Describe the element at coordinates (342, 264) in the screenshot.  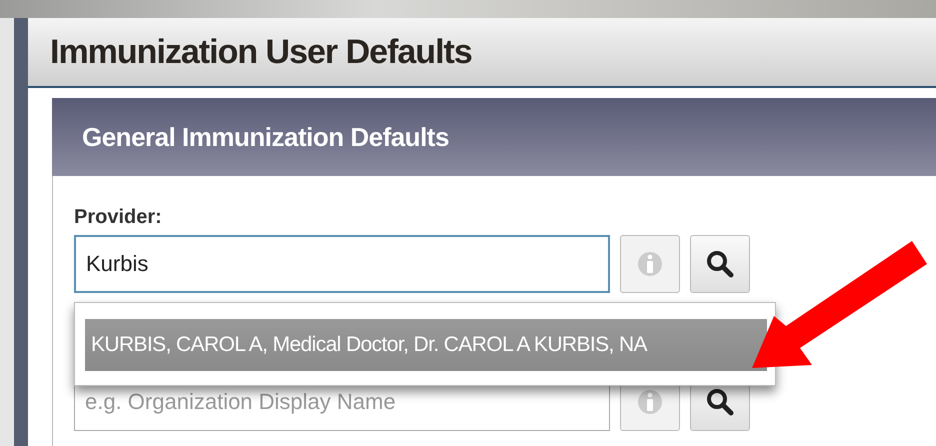
I see `provider-field: Kurbis` at that location.